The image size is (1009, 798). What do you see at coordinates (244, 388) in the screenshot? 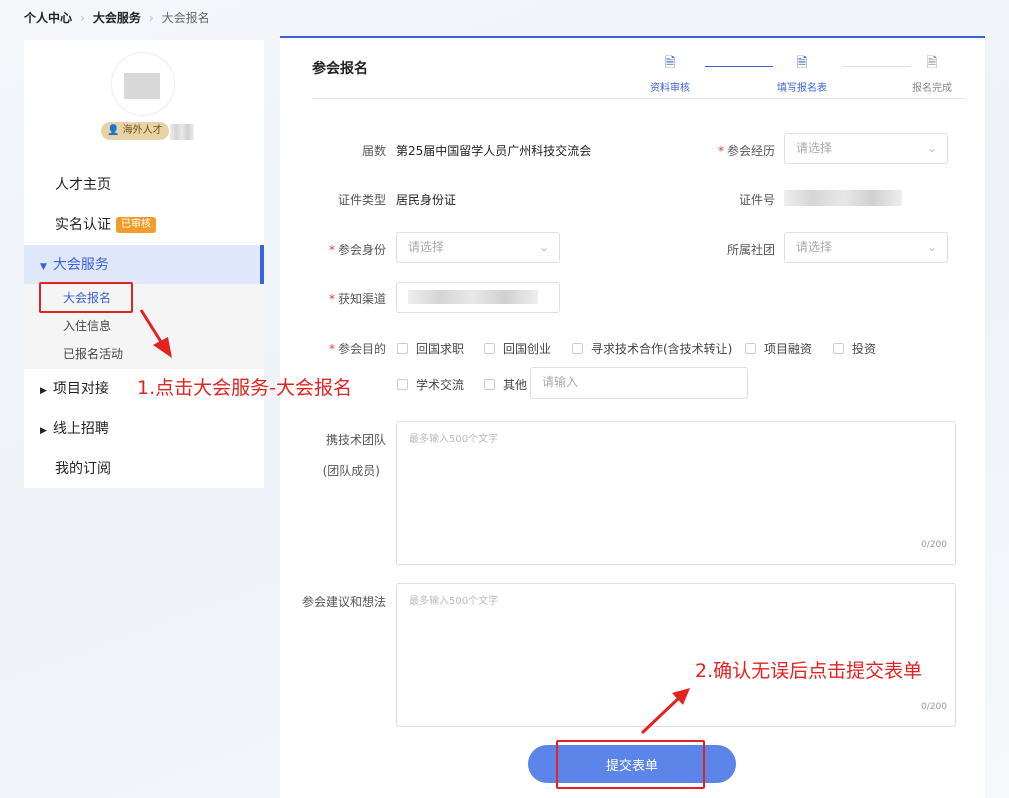
I see `annotation-step-1: 1.点击大会服务-大会报名` at bounding box center [244, 388].